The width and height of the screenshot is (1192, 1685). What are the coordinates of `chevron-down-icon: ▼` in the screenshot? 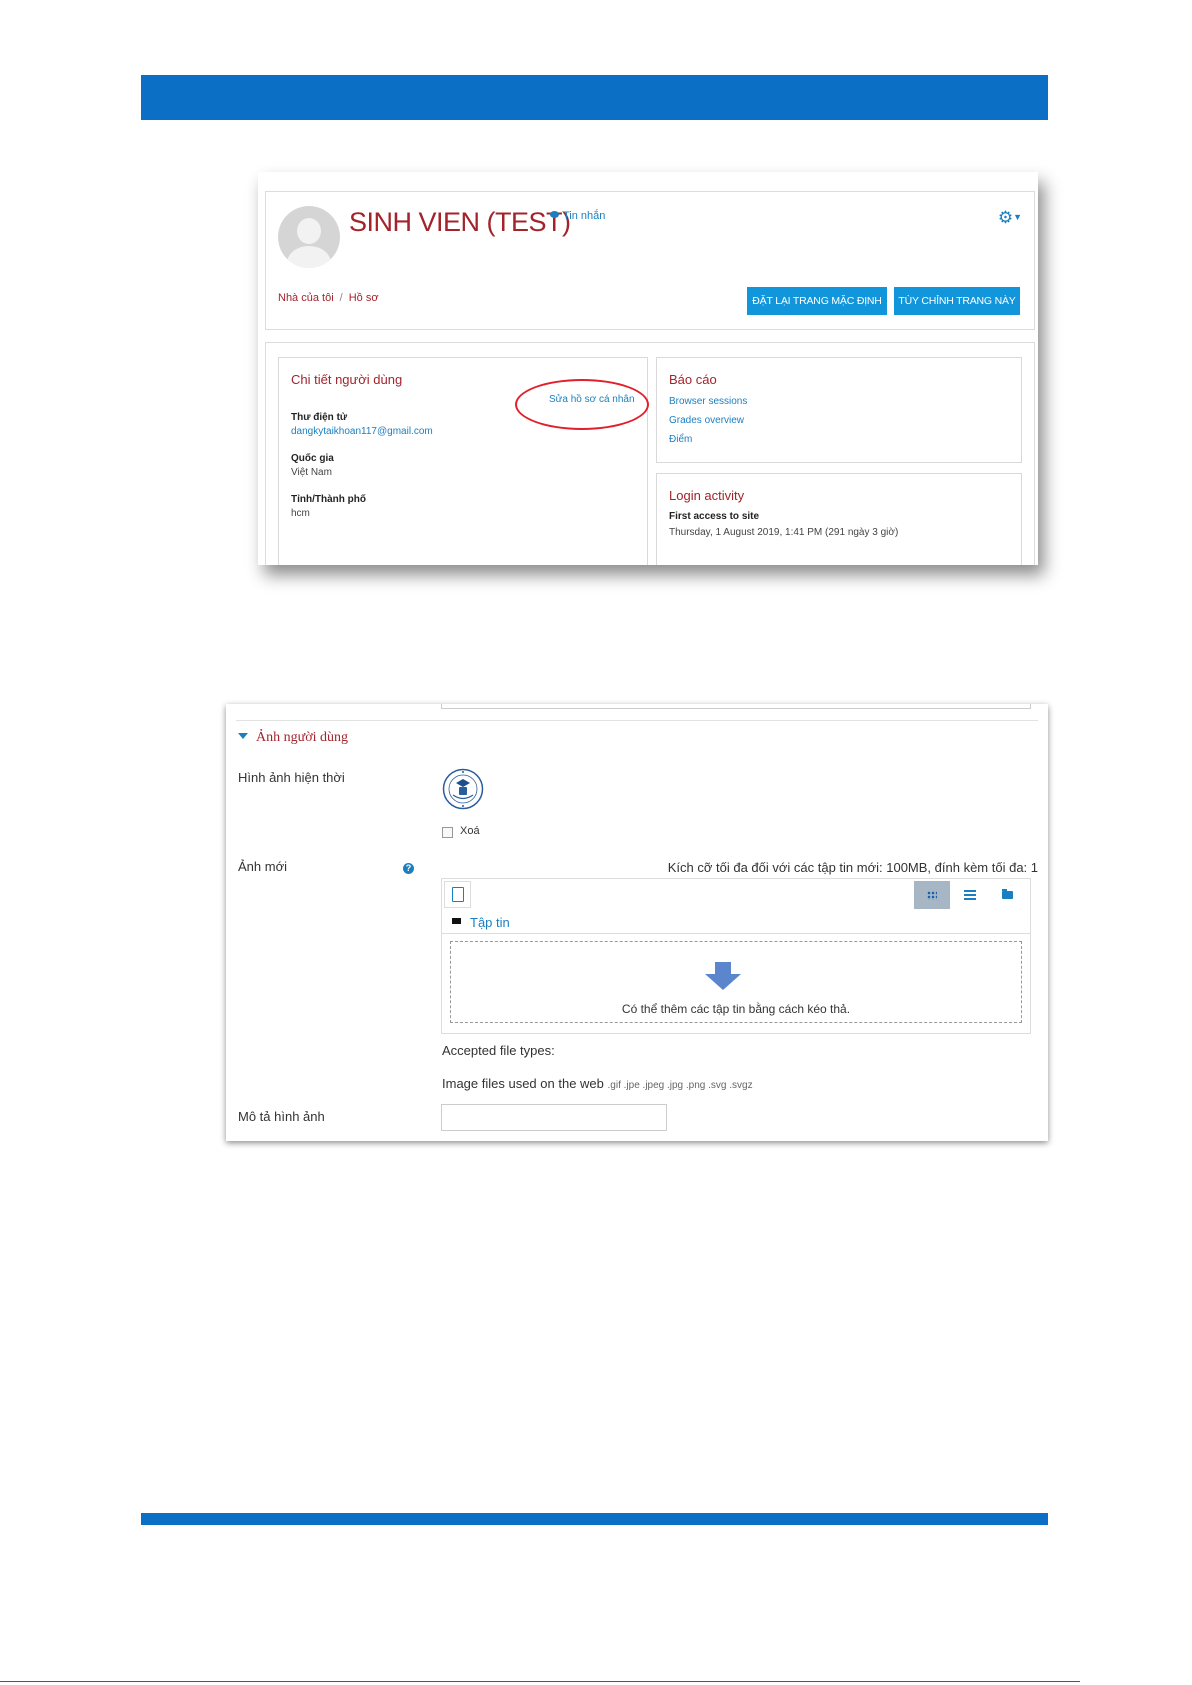 It's located at (1017, 217).